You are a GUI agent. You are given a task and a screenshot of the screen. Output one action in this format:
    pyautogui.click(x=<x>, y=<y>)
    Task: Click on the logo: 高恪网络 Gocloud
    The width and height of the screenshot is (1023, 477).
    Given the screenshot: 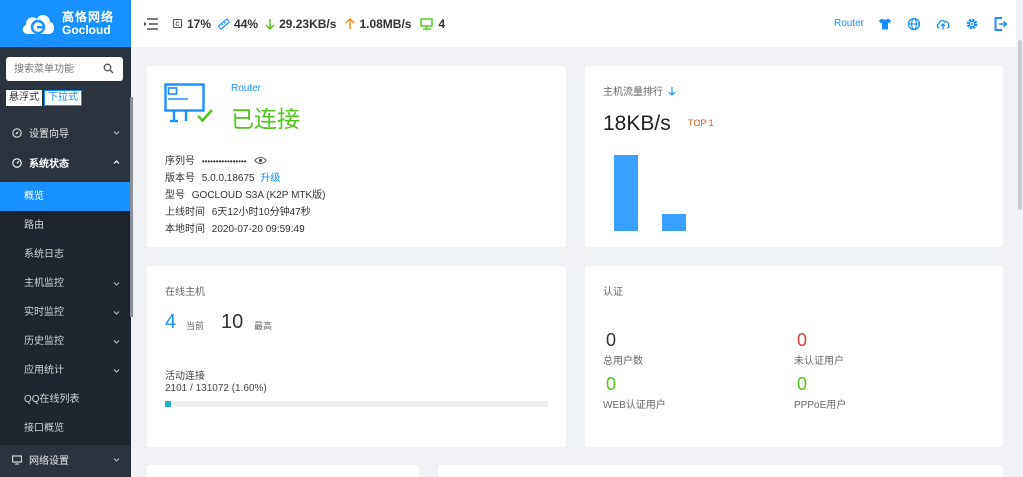 What is the action you would take?
    pyautogui.click(x=65, y=23)
    